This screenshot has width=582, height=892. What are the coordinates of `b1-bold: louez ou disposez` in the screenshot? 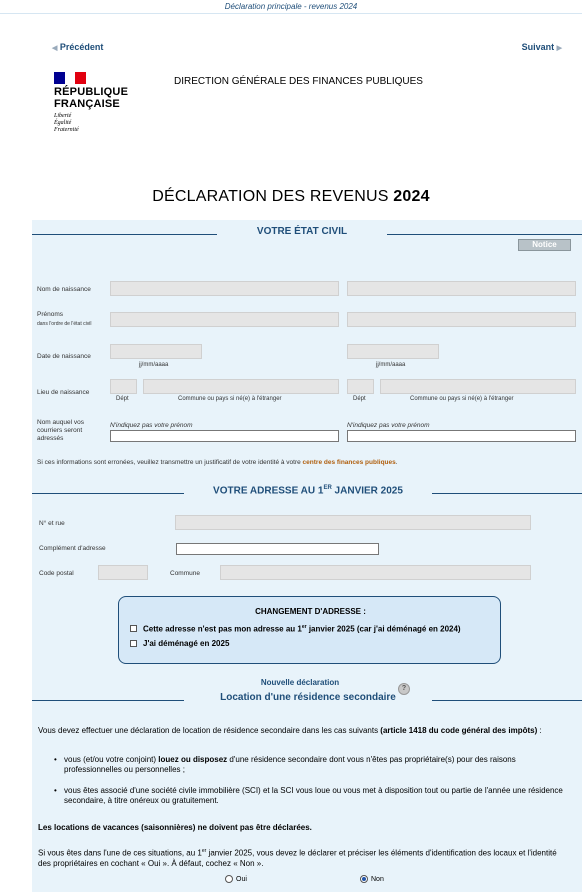 It's located at (193, 759).